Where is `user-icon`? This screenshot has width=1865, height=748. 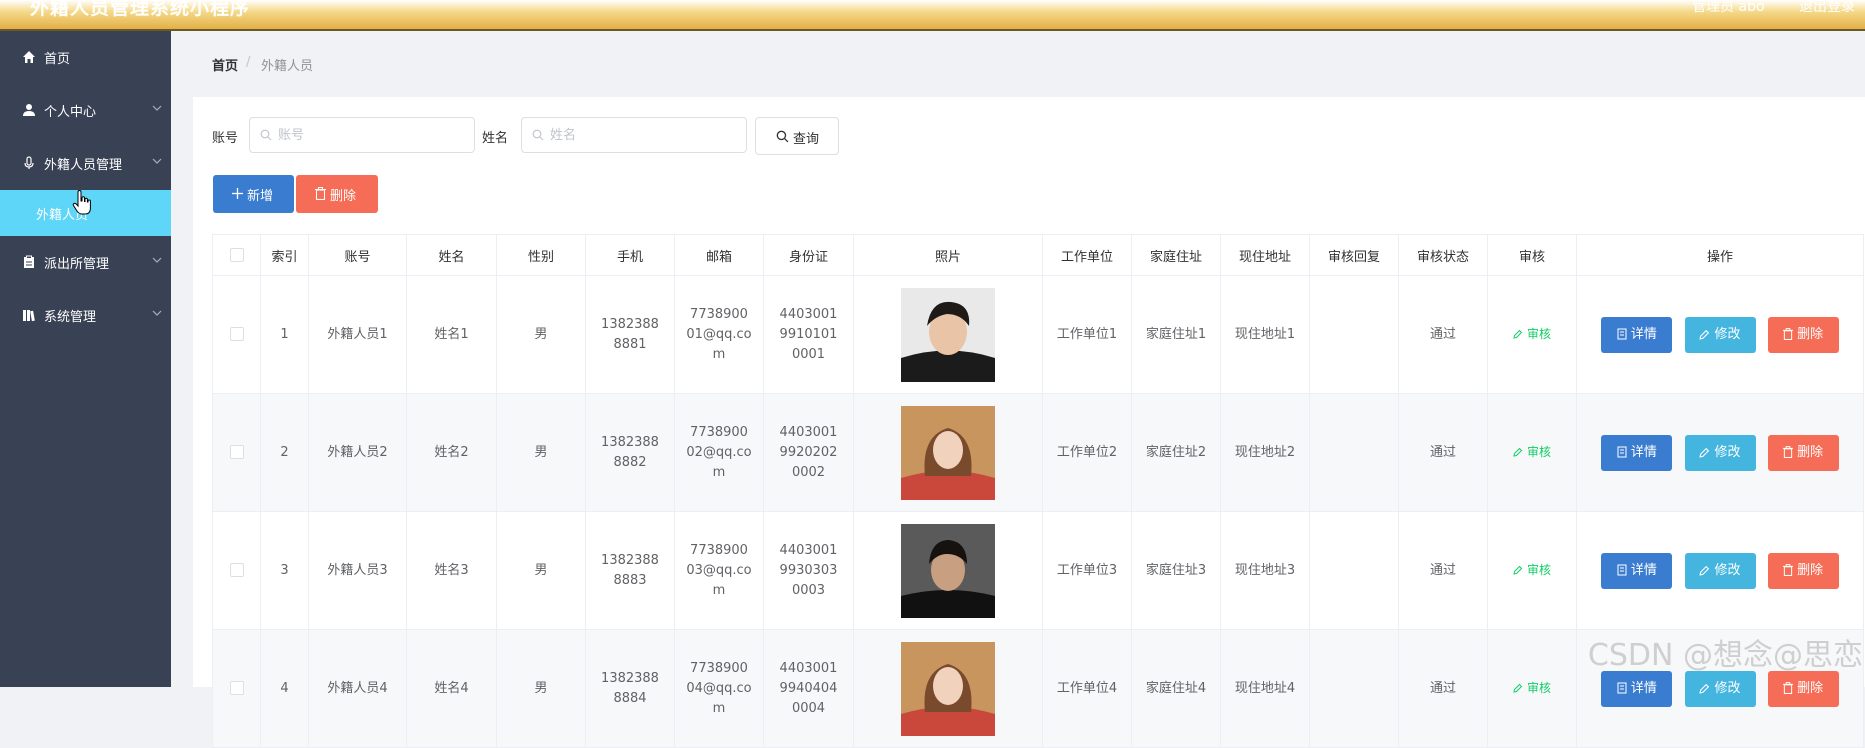 user-icon is located at coordinates (29, 110).